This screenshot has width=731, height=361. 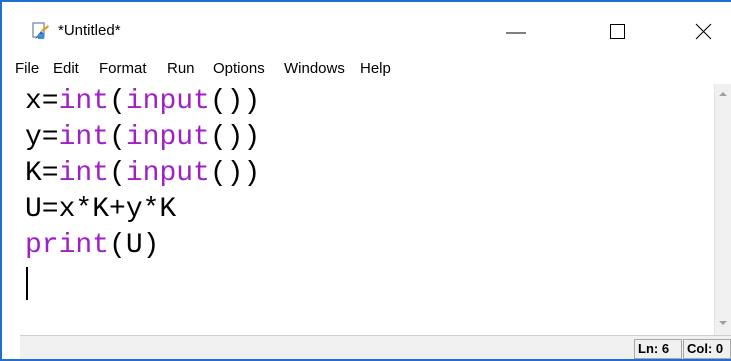 What do you see at coordinates (27, 68) in the screenshot?
I see `menu-file: File` at bounding box center [27, 68].